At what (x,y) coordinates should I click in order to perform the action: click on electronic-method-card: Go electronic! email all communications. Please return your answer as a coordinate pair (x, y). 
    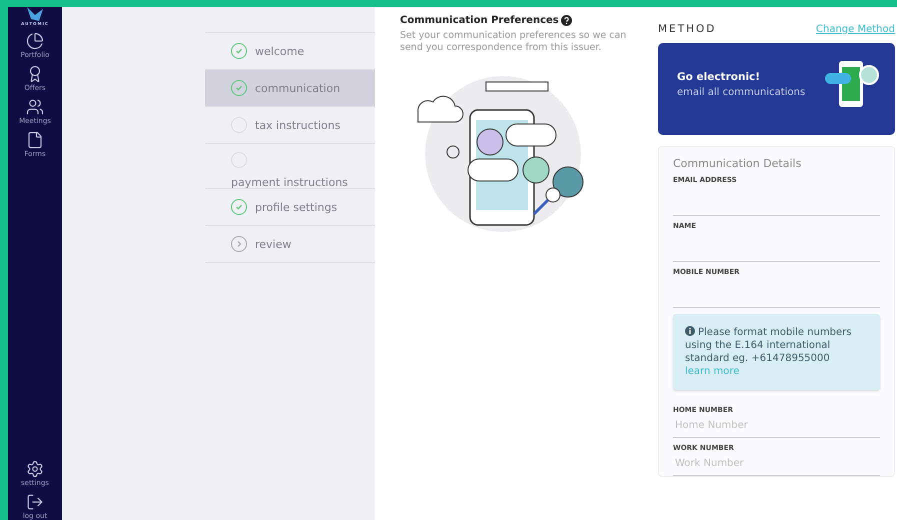
    Looking at the image, I should click on (776, 89).